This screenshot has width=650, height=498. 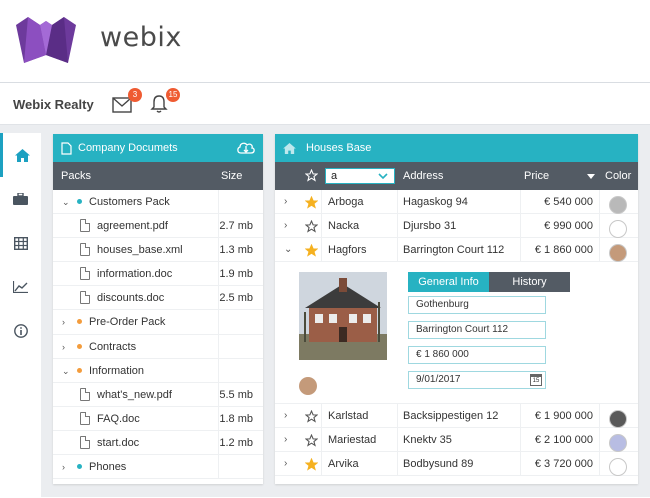 I want to click on house-price: € 540 000, so click(x=568, y=202).